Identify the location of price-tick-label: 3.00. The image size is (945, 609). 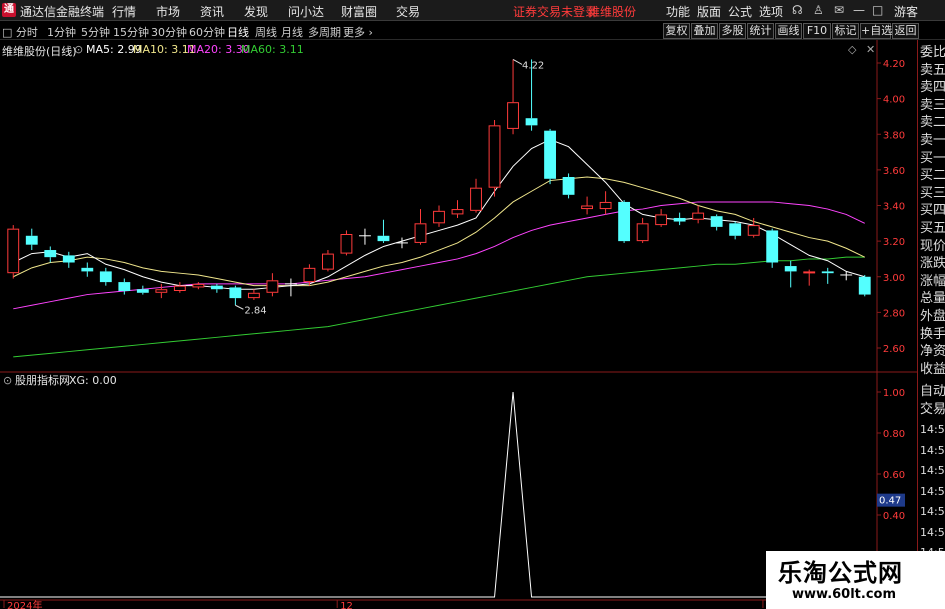
(894, 278).